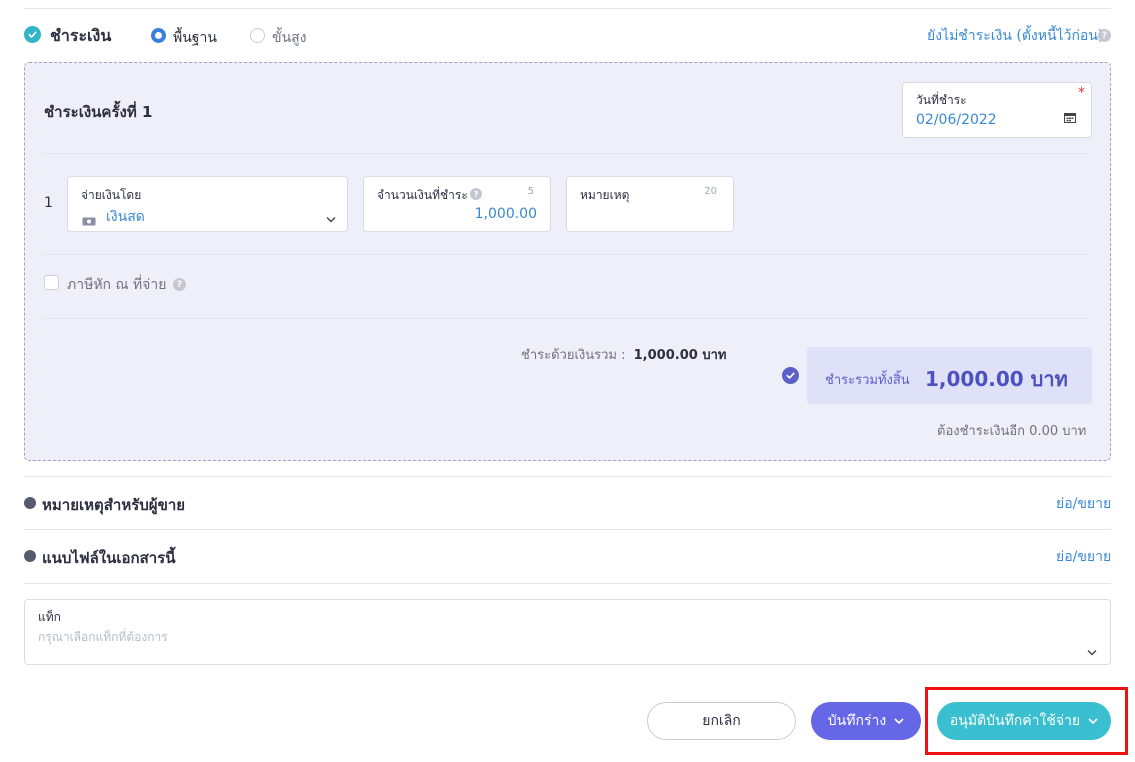  Describe the element at coordinates (103, 637) in the screenshot. I see `tags-placeholder: กรุณาเลือกแท็กที่ต้องการ` at that location.